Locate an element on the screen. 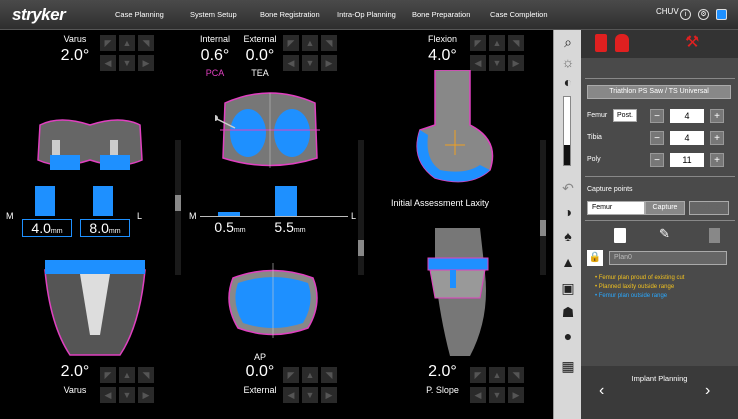  left-scrollbar-thumb is located at coordinates (178, 203).